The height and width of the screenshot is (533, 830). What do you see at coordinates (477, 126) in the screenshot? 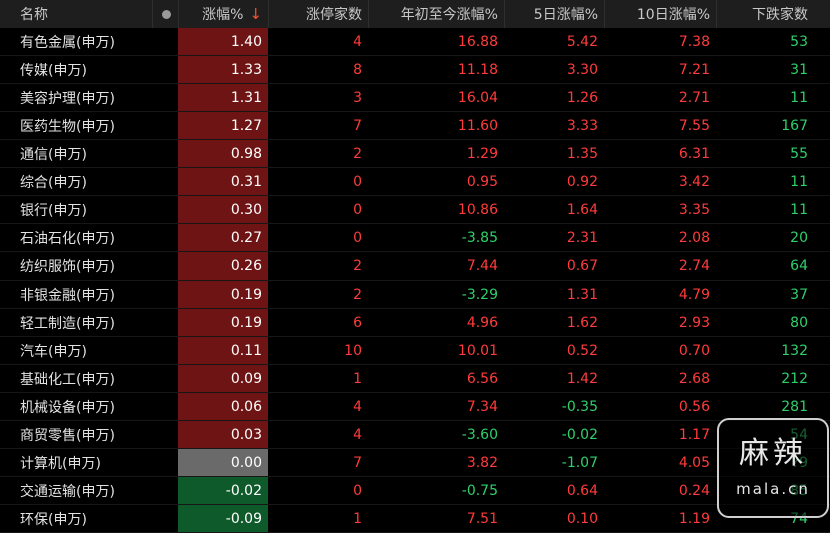
I see `cell-ytd: 11.60` at bounding box center [477, 126].